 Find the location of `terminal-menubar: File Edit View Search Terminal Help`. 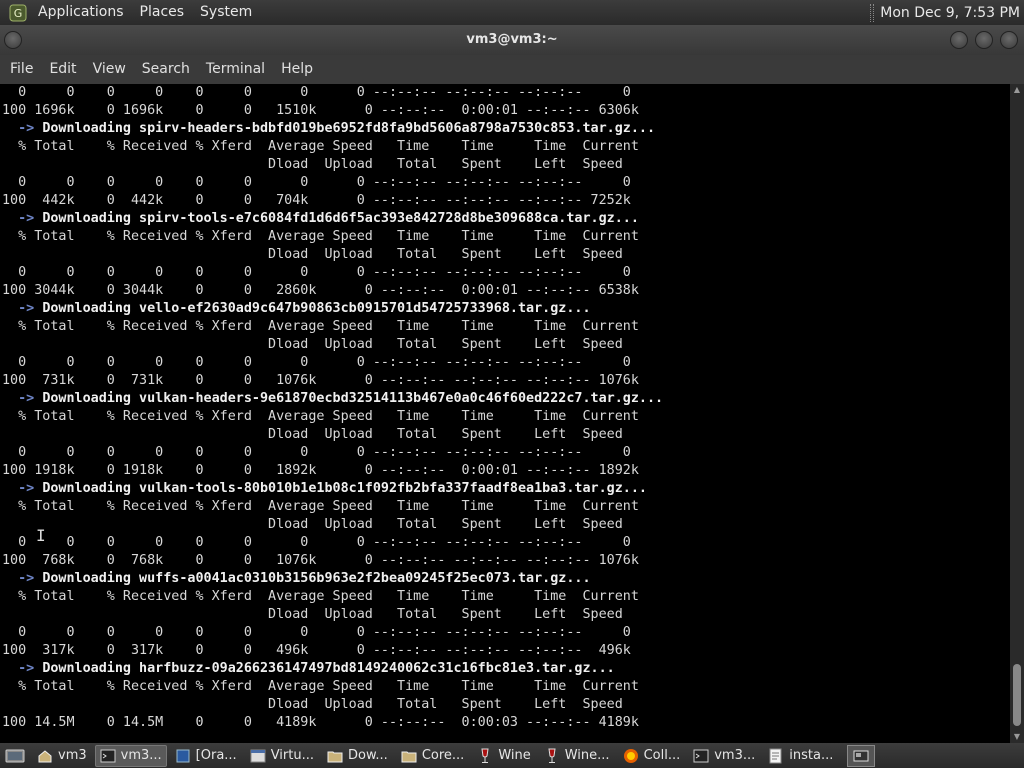

terminal-menubar: File Edit View Search Terminal Help is located at coordinates (512, 69).